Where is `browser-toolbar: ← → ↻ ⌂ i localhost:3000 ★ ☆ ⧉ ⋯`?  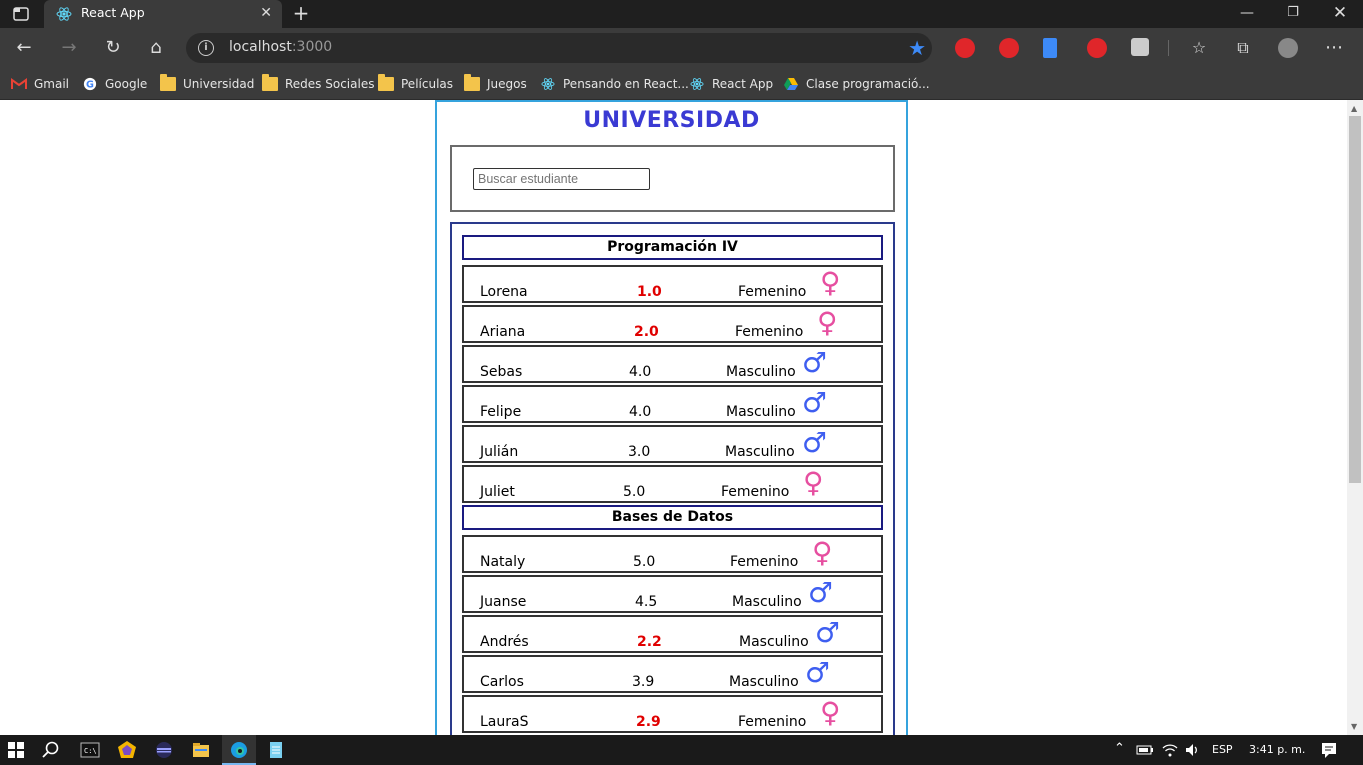
browser-toolbar: ← → ↻ ⌂ i localhost:3000 ★ ☆ ⧉ ⋯ is located at coordinates (681, 48).